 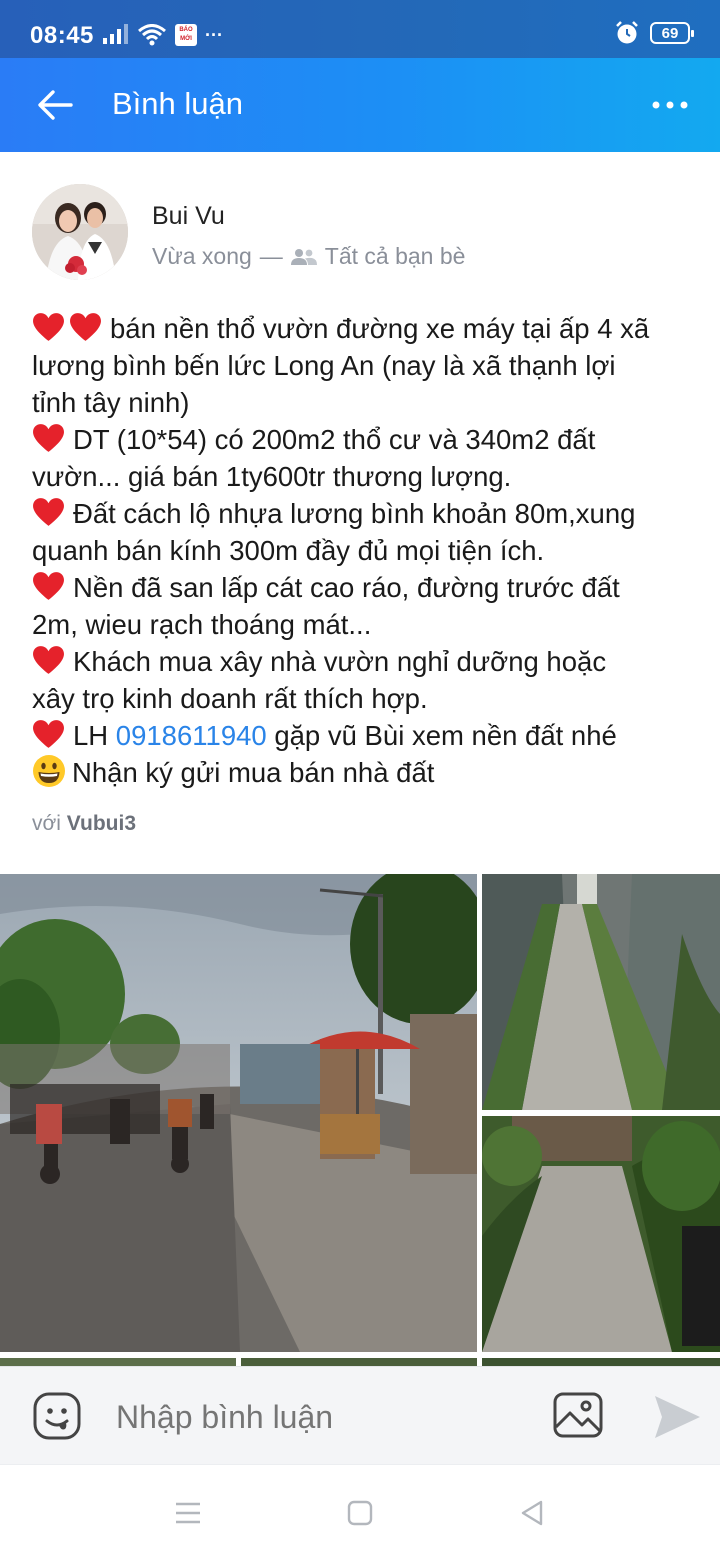 I want to click on status-icons: BÁO MỚI ···, so click(x=163, y=35).